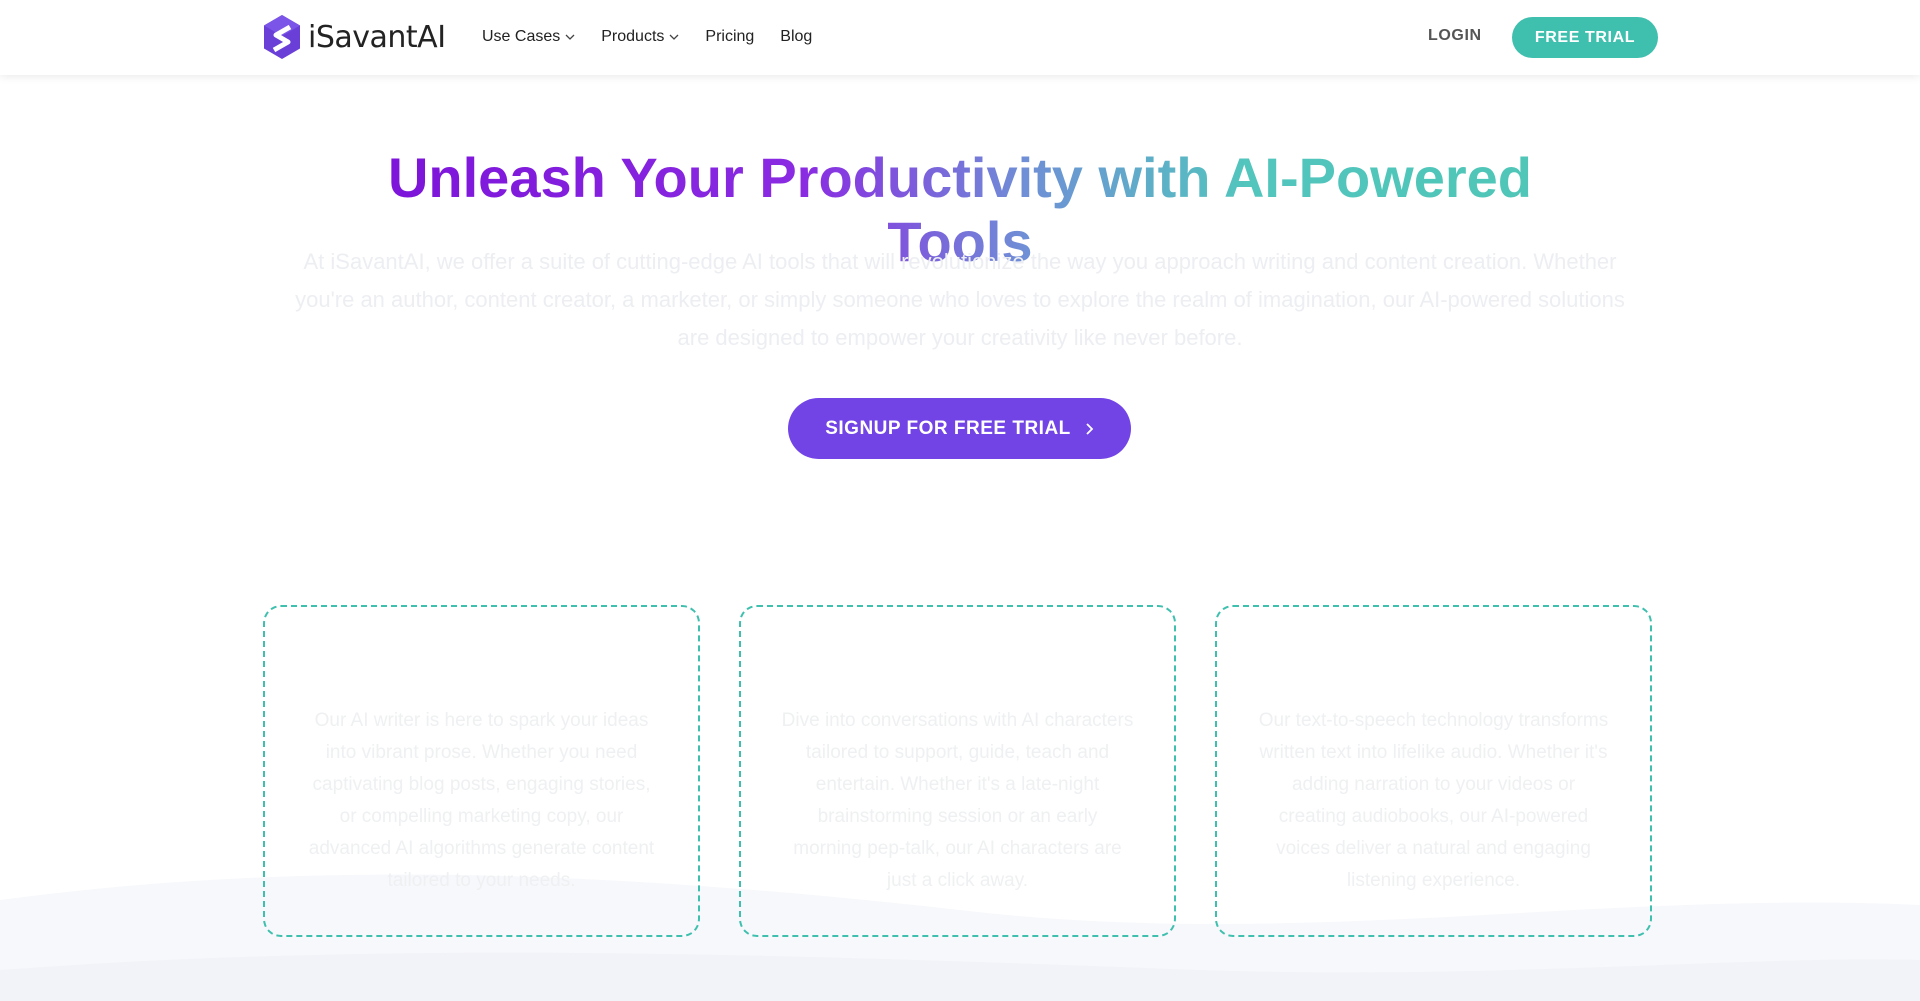 The image size is (1920, 1001). I want to click on main-nav: Use Cases Products Pricing Blog, so click(647, 37).